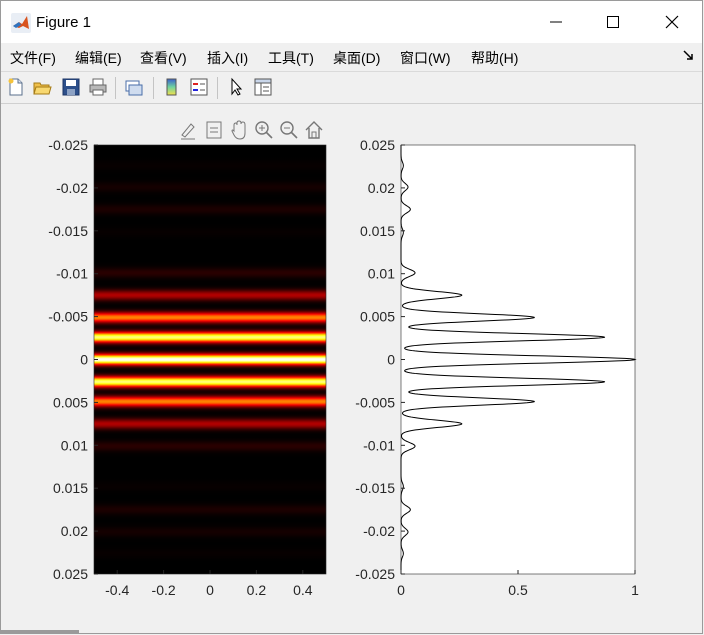 This screenshot has width=704, height=635. Describe the element at coordinates (379, 531) in the screenshot. I see `profile-y-tick-label: -0.02` at that location.